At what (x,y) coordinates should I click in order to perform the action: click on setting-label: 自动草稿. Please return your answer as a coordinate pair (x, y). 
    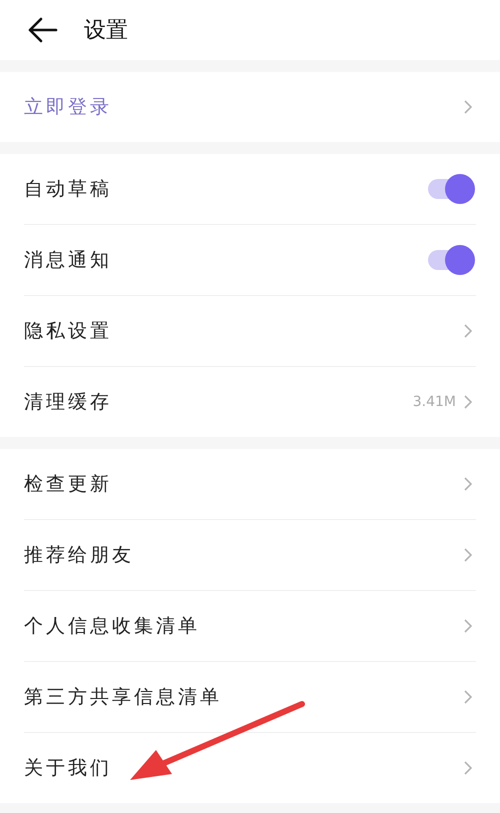
    Looking at the image, I should click on (225, 189).